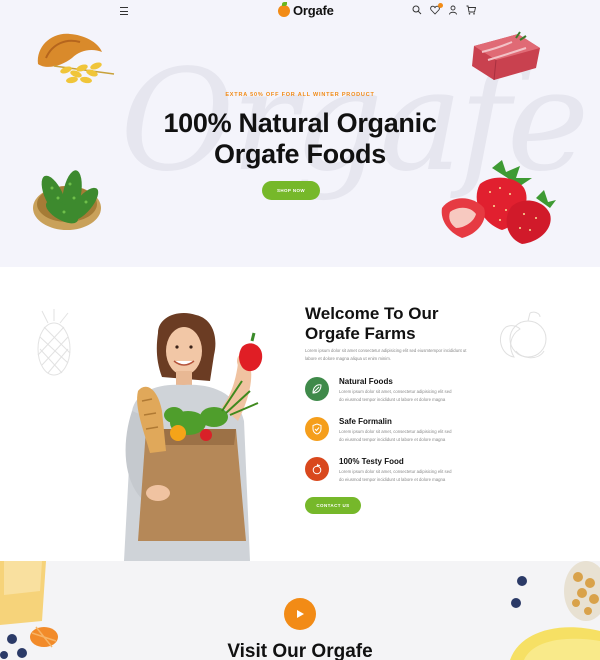 The width and height of the screenshot is (600, 660). Describe the element at coordinates (284, 9) in the screenshot. I see `orange-logo-icon` at that location.